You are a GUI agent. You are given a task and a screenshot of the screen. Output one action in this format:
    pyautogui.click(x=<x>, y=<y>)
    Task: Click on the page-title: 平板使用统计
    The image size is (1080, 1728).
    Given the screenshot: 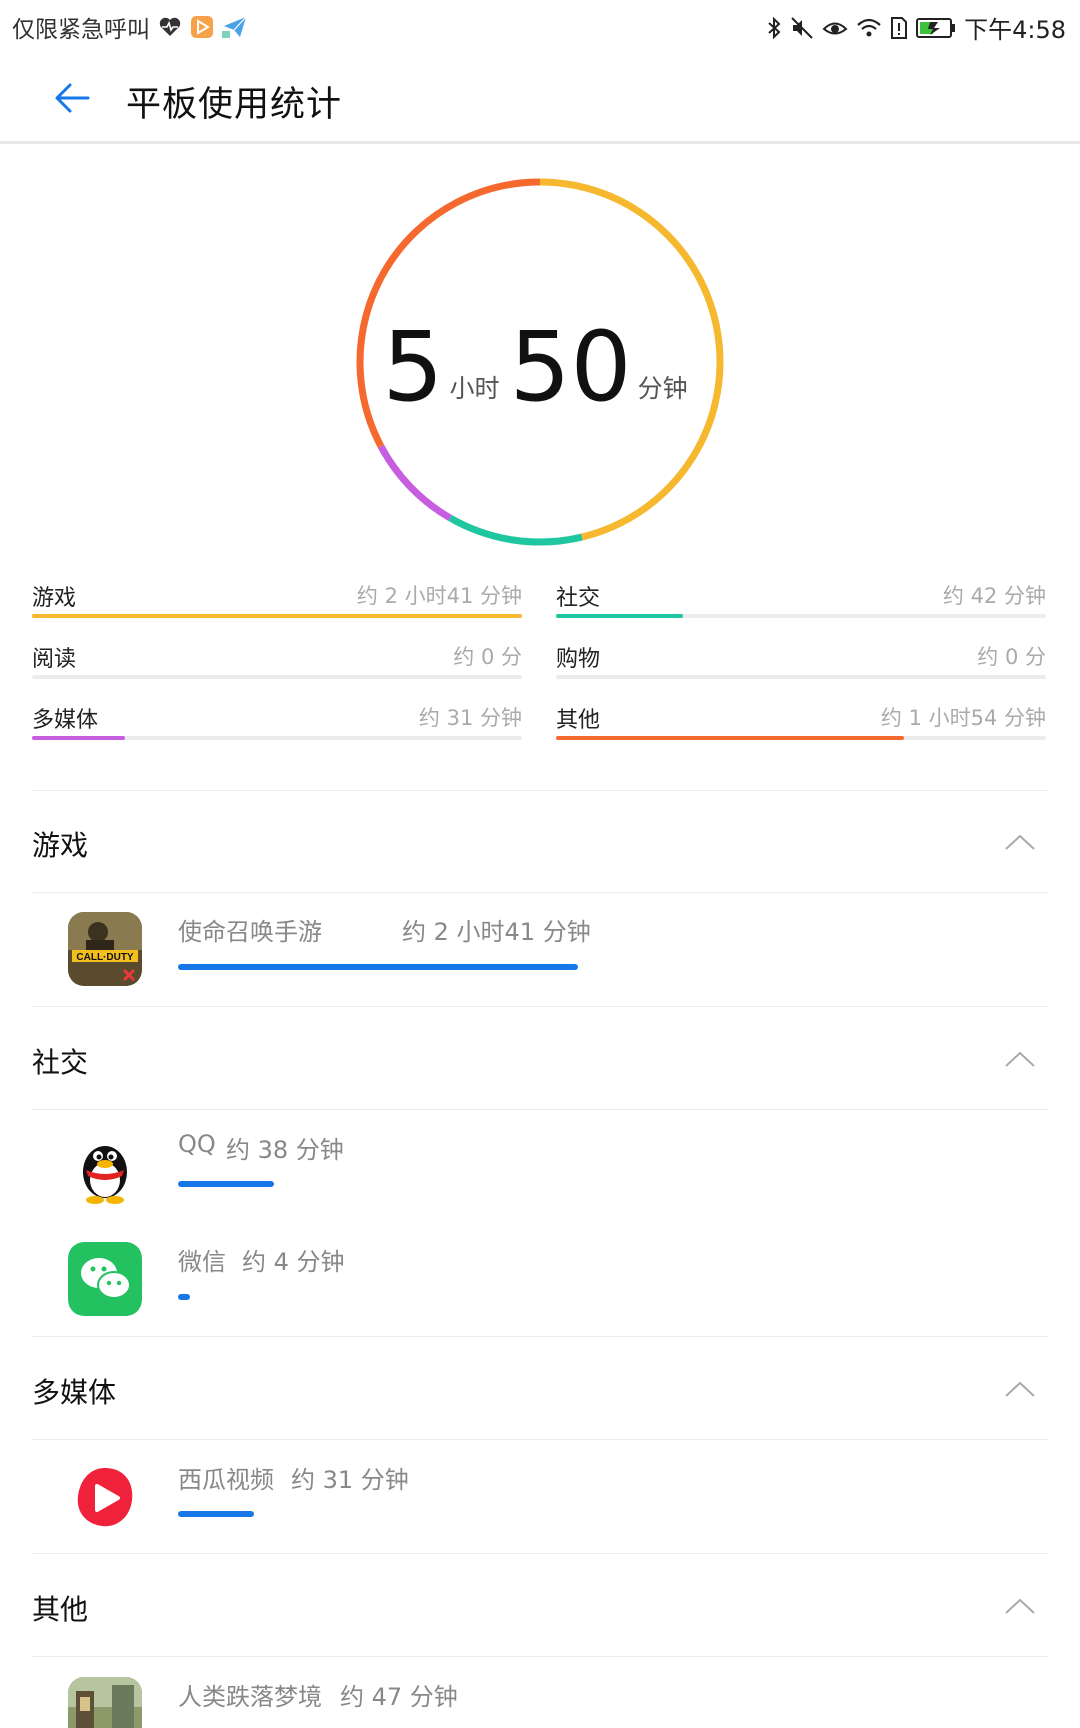 What is the action you would take?
    pyautogui.click(x=234, y=105)
    